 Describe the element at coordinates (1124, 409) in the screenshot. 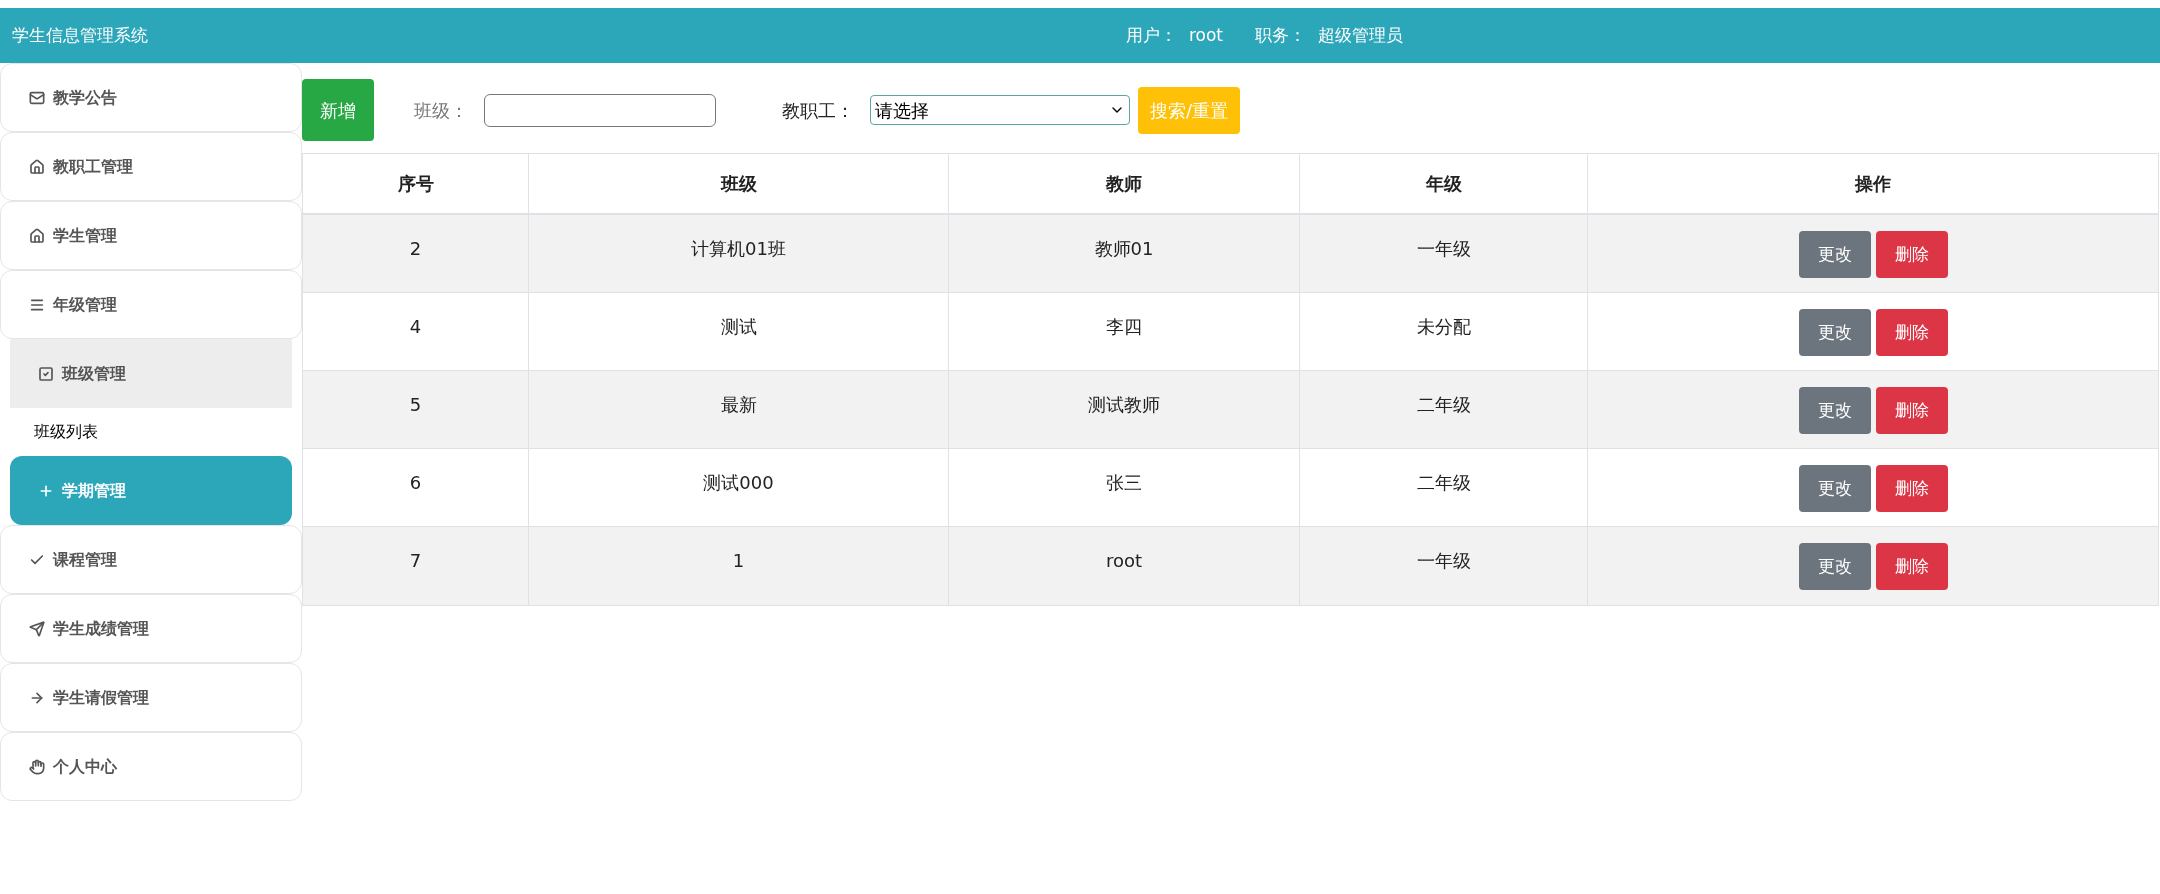

I see `table-cell: 测试教师` at that location.